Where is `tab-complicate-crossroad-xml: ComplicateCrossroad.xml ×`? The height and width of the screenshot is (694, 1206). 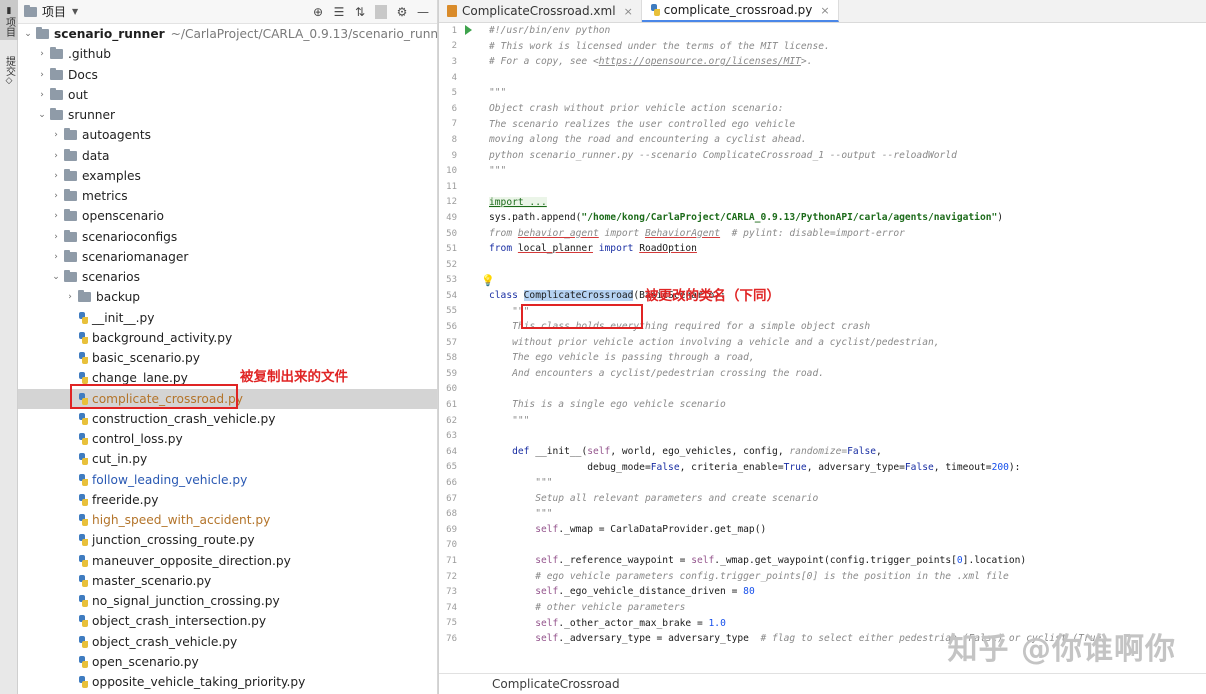 tab-complicate-crossroad-xml: ComplicateCrossroad.xml × is located at coordinates (540, 11).